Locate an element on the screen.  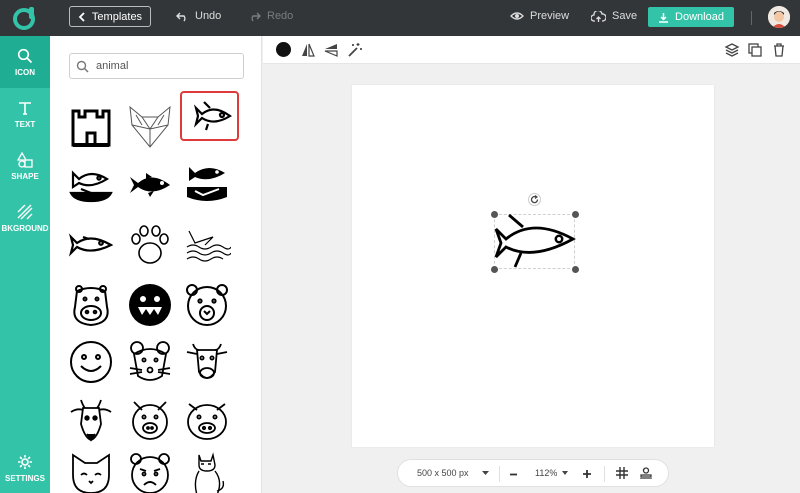
fish-on-plate-icon is located at coordinates (91, 186).